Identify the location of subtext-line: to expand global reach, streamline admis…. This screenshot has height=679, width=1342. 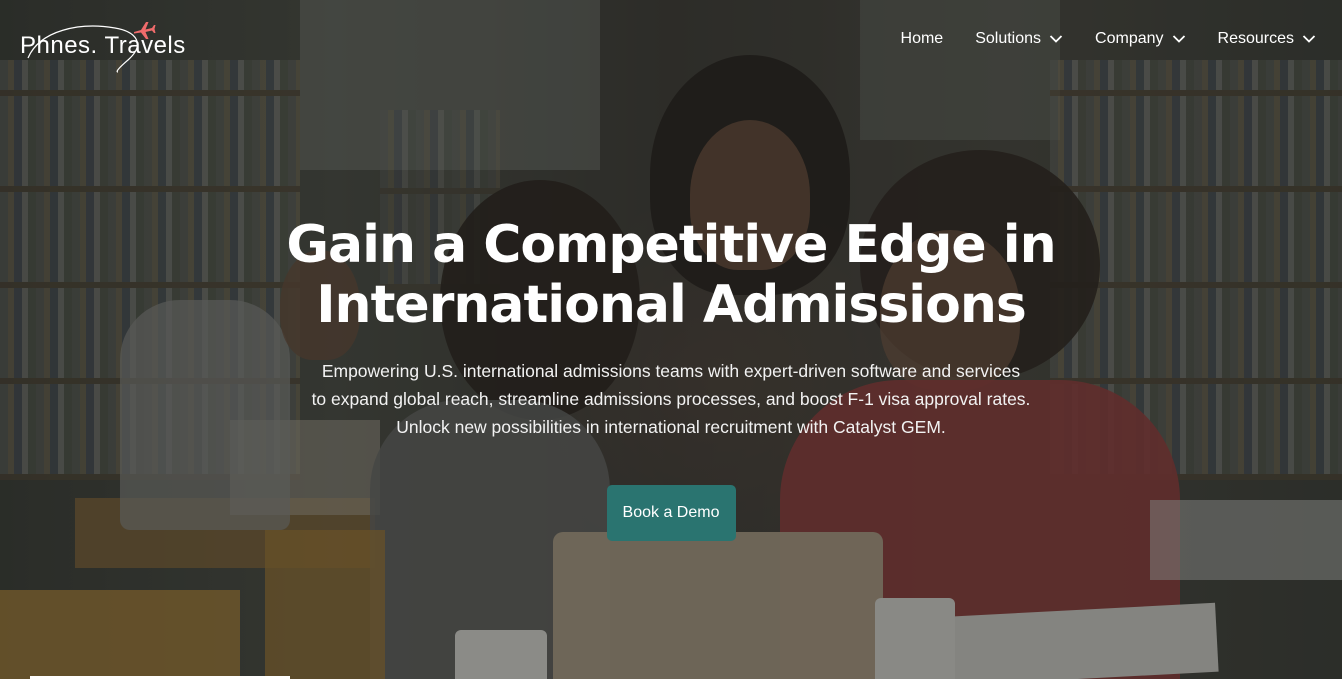
(671, 399).